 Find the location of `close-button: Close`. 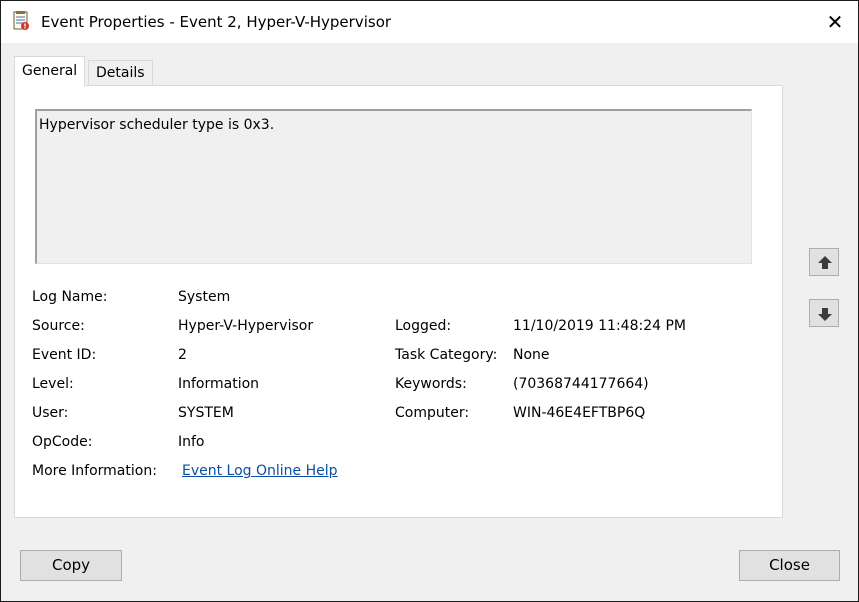

close-button: Close is located at coordinates (789, 565).